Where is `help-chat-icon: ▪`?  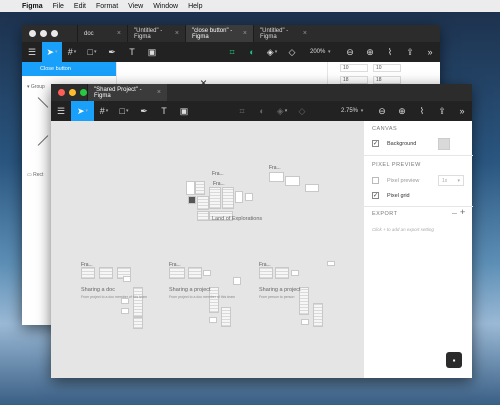 help-chat-icon: ▪ is located at coordinates (454, 360).